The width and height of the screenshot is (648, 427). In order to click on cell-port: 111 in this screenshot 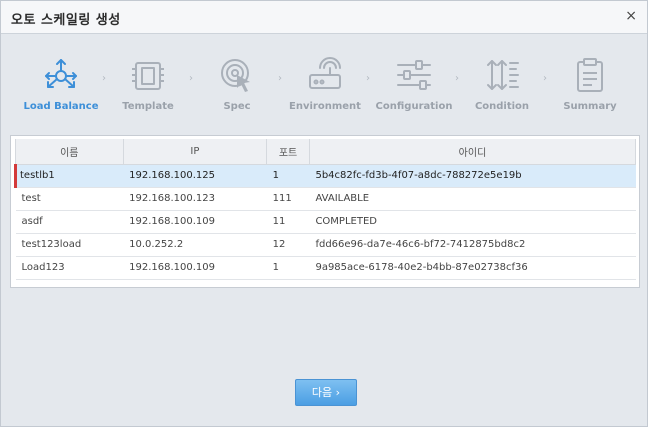, I will do `click(288, 199)`.